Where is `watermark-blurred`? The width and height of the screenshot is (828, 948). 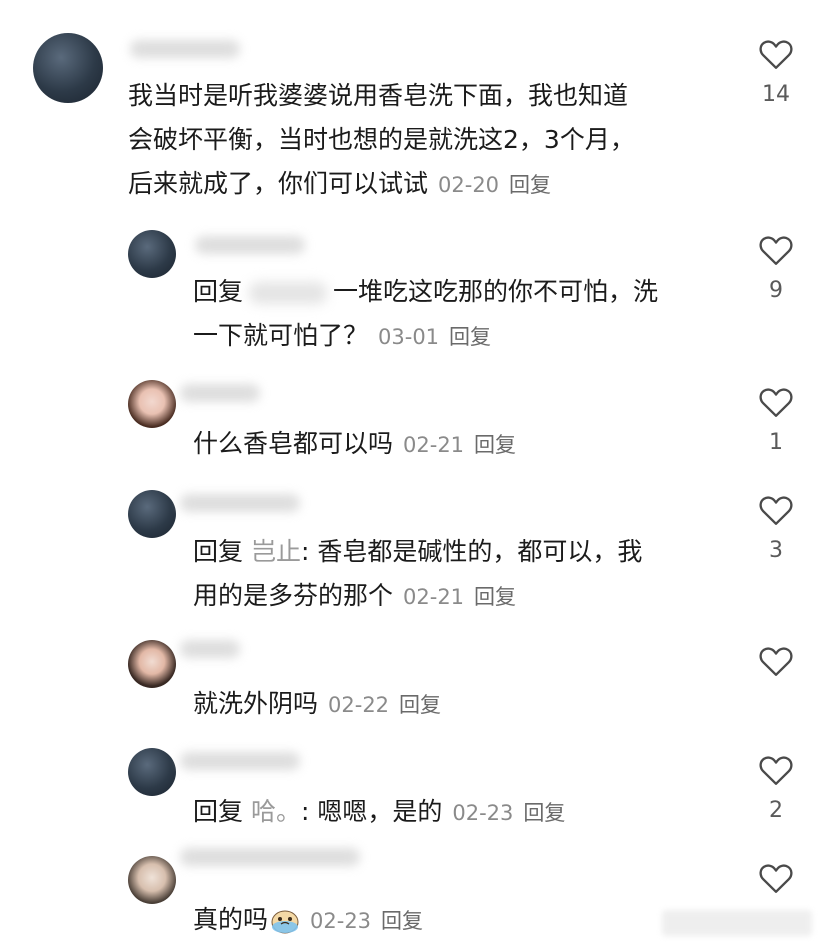 watermark-blurred is located at coordinates (737, 923).